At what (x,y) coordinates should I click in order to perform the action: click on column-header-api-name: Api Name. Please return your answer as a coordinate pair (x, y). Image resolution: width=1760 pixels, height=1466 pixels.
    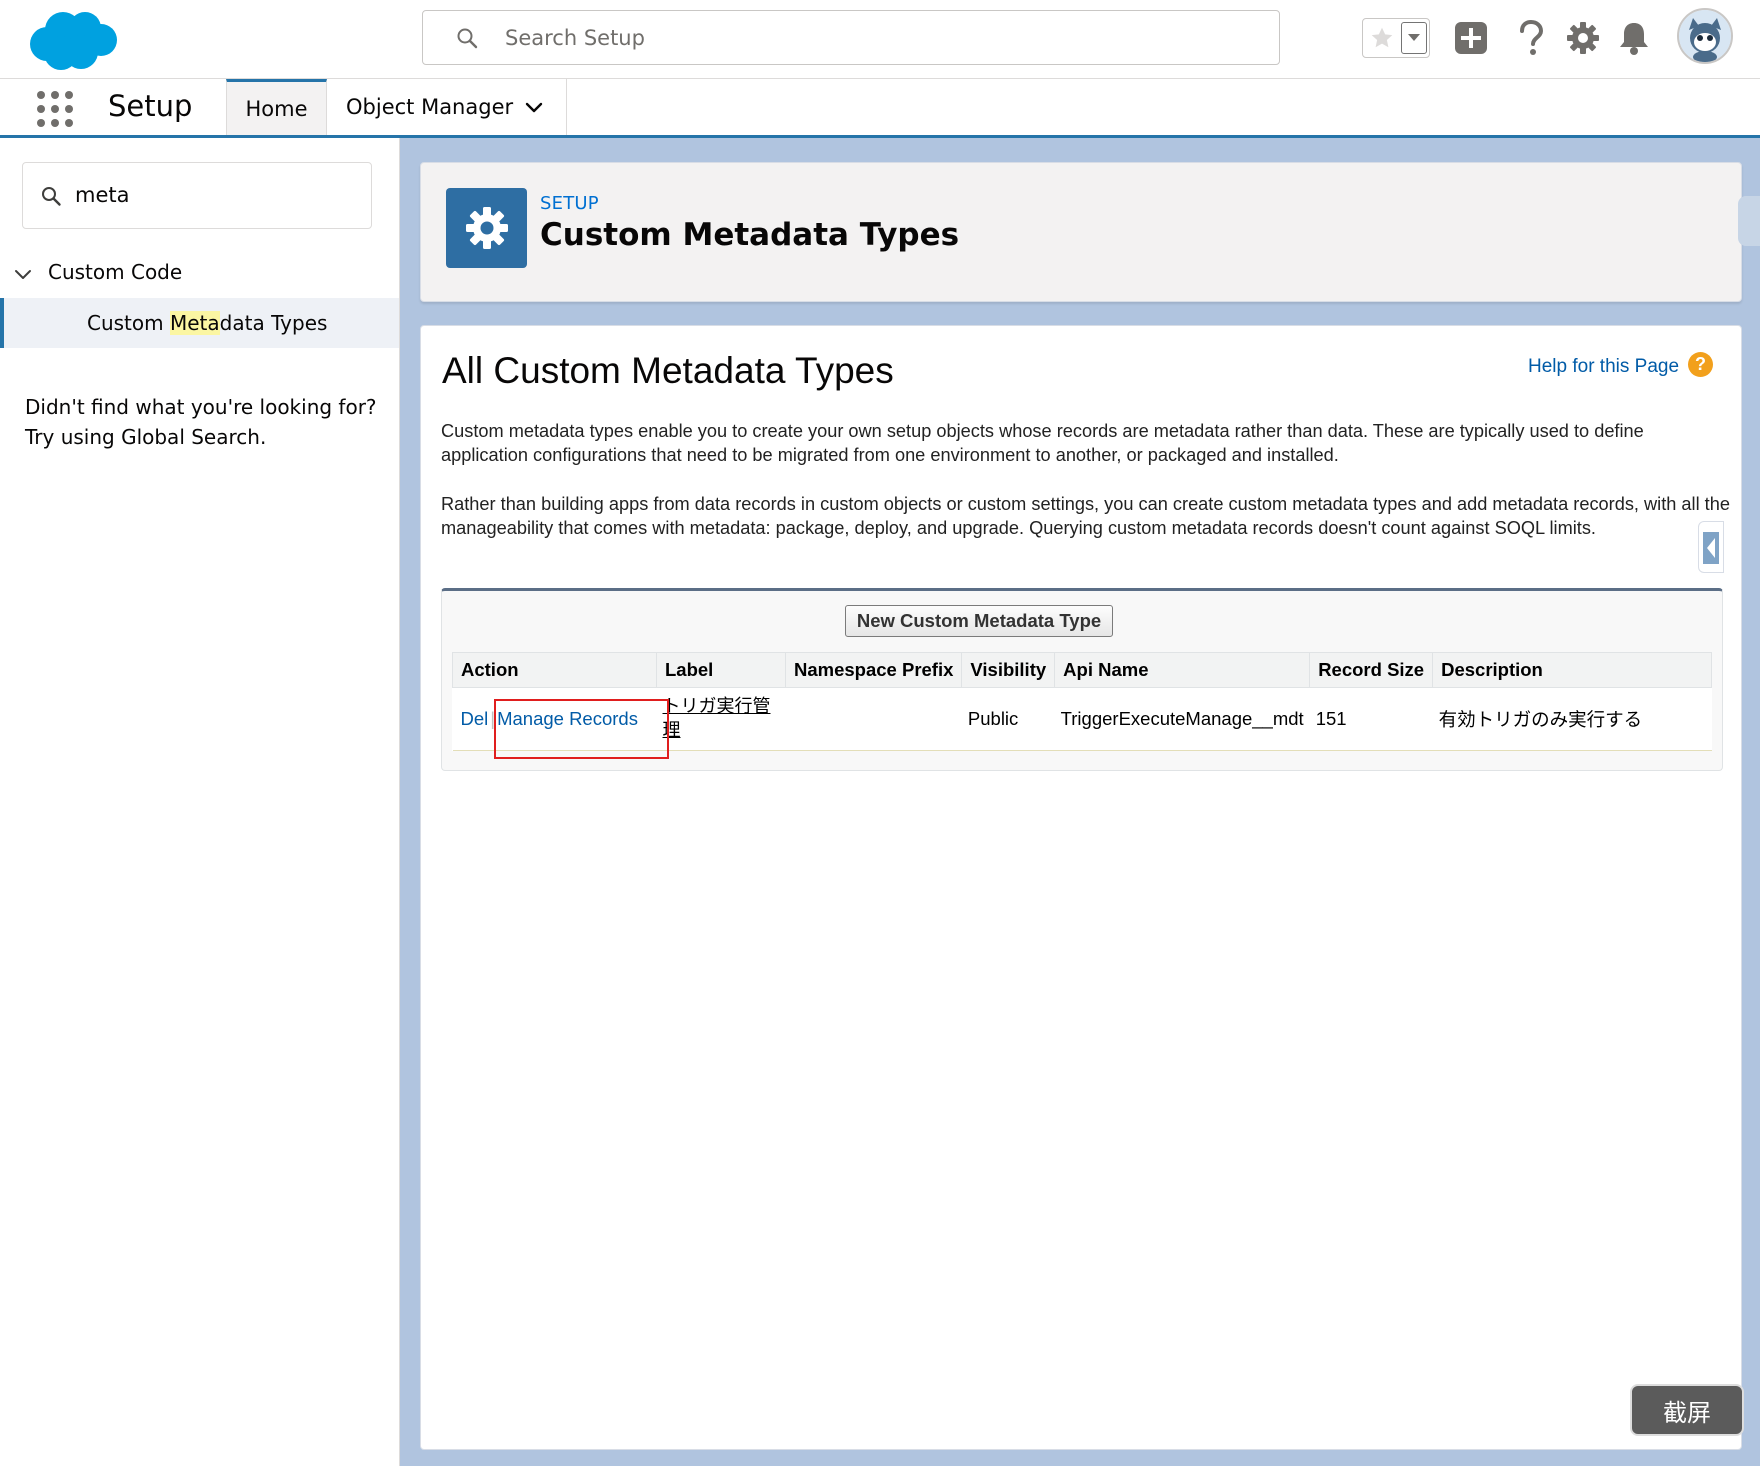
    Looking at the image, I should click on (1182, 670).